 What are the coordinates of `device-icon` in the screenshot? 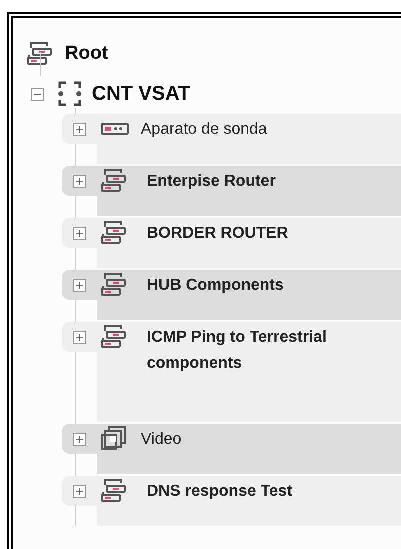 It's located at (115, 129).